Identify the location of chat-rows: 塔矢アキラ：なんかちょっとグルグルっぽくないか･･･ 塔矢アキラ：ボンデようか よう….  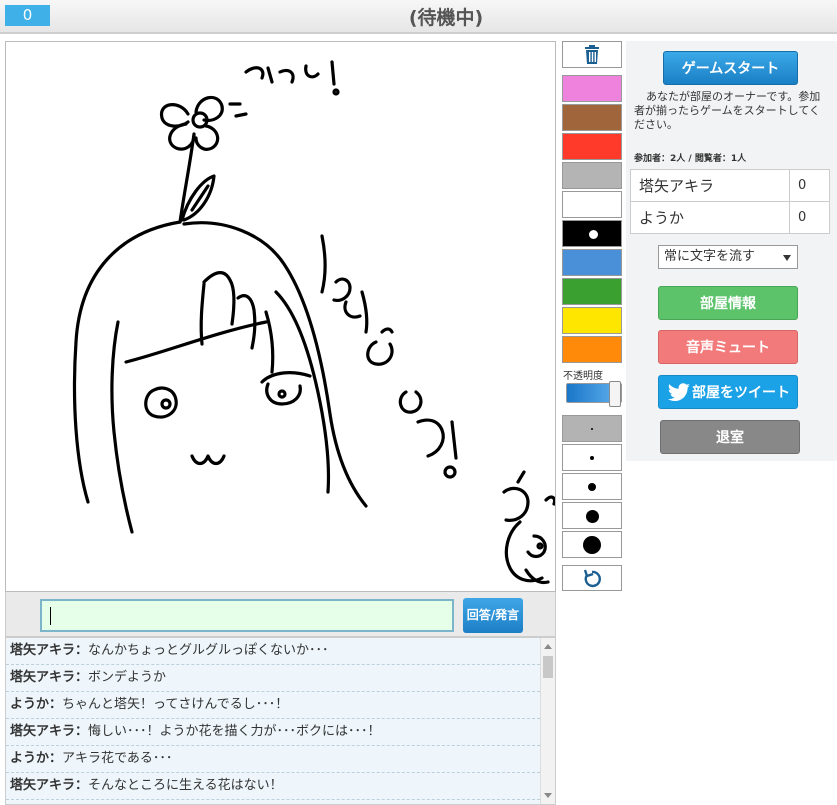
(280, 719).